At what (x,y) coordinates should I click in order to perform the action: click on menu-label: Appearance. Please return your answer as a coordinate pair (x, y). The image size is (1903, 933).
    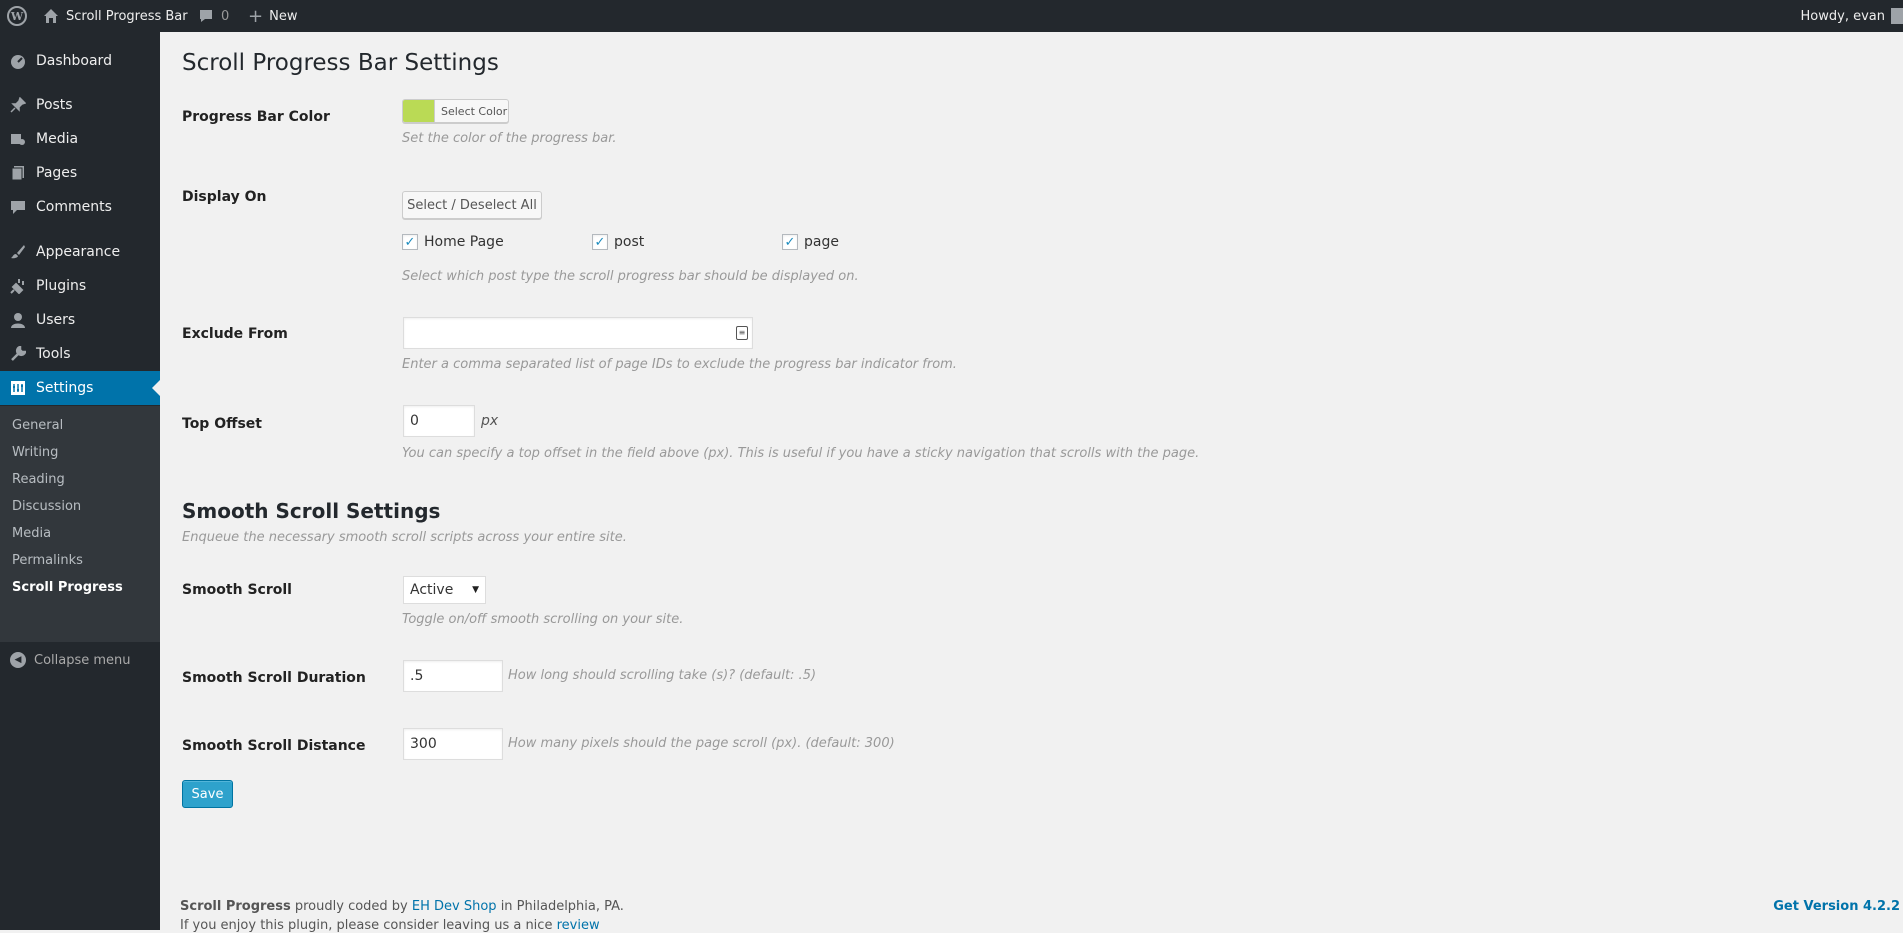
    Looking at the image, I should click on (78, 252).